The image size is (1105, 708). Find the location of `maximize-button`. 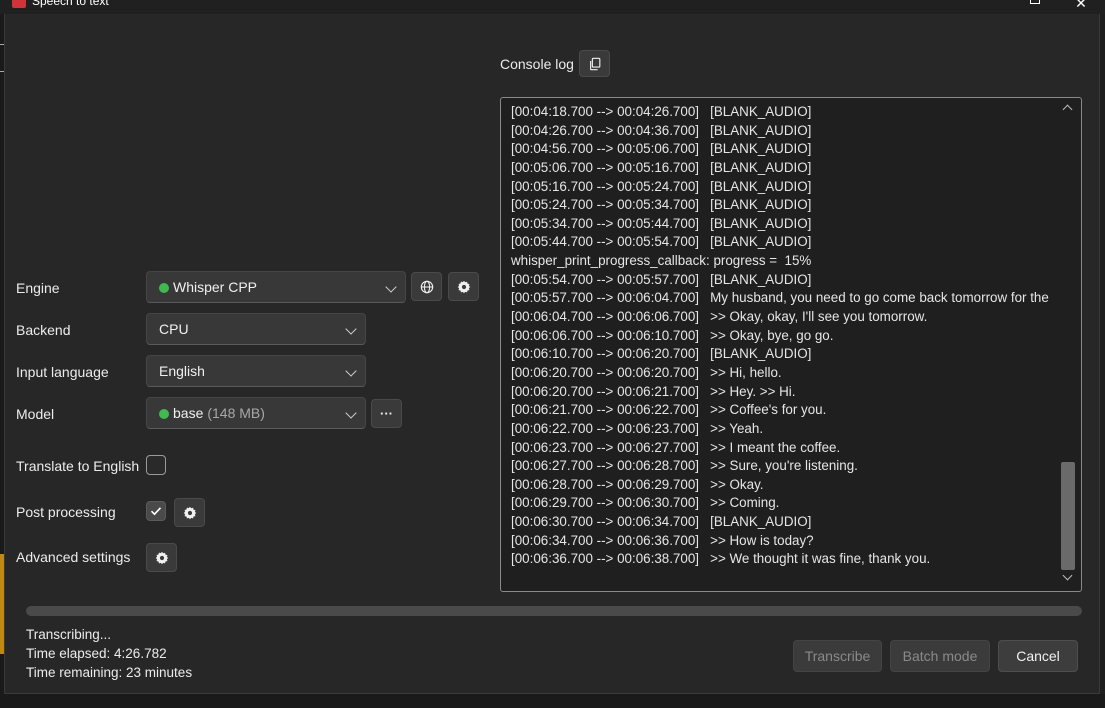

maximize-button is located at coordinates (1035, 7).